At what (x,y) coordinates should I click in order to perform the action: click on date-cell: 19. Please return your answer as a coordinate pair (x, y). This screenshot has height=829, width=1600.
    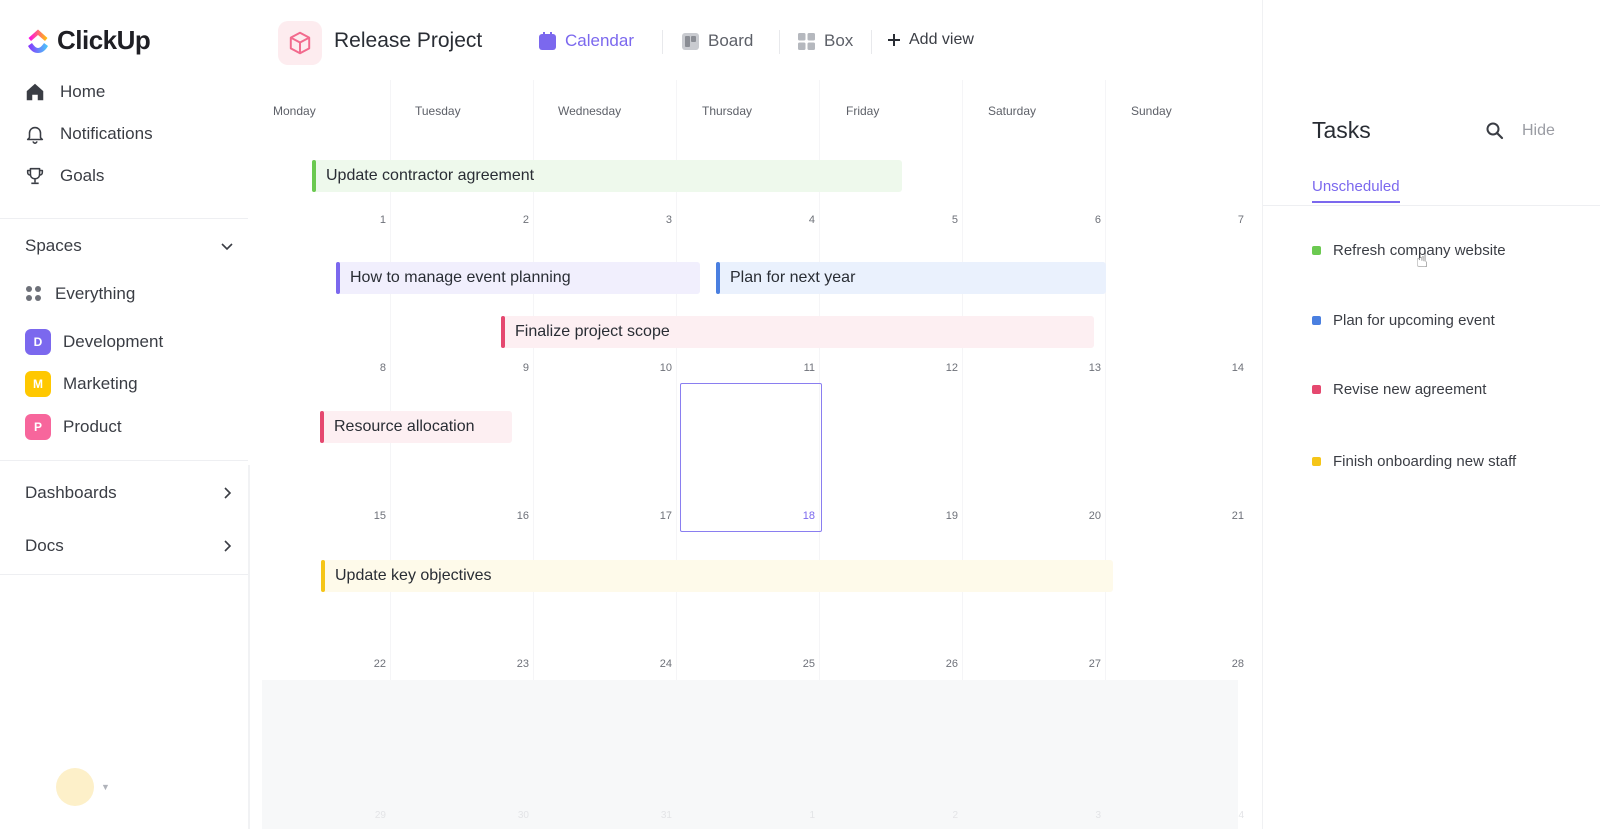
    Looking at the image, I should click on (943, 516).